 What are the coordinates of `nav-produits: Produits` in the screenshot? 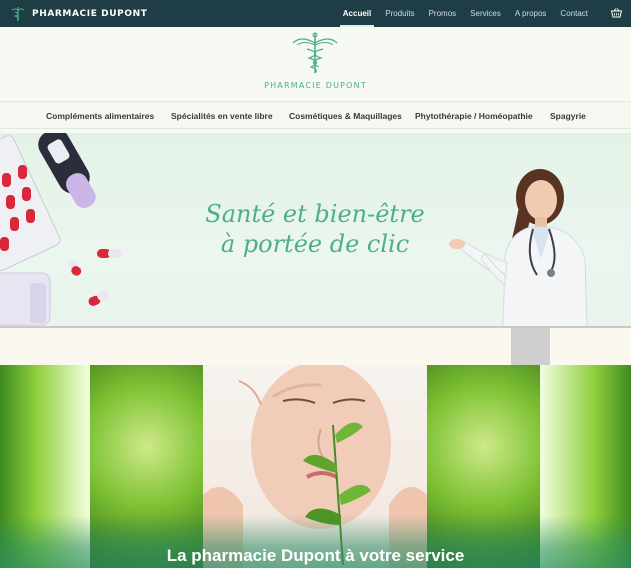 It's located at (399, 13).